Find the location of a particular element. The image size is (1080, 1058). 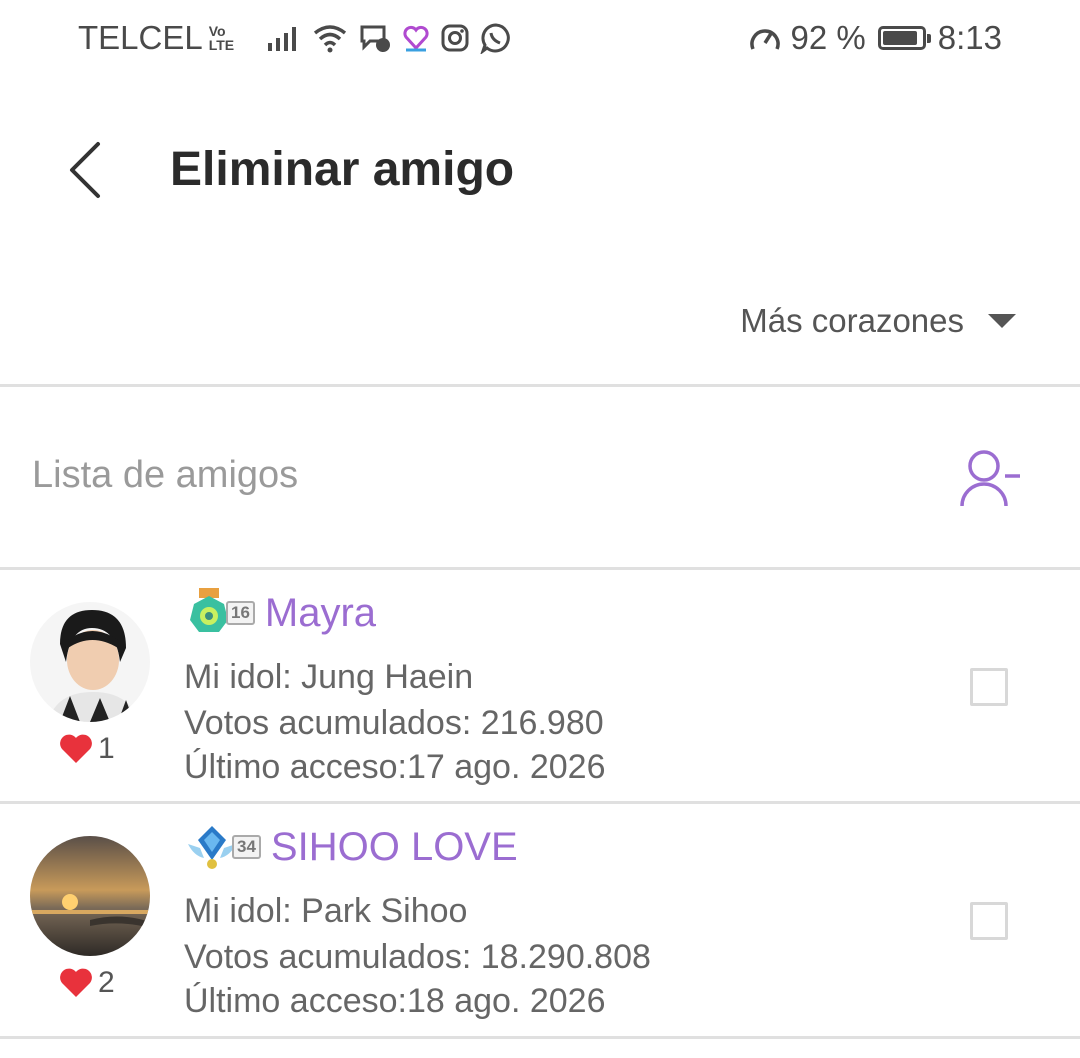

page-title: Eliminar amigo is located at coordinates (342, 169).